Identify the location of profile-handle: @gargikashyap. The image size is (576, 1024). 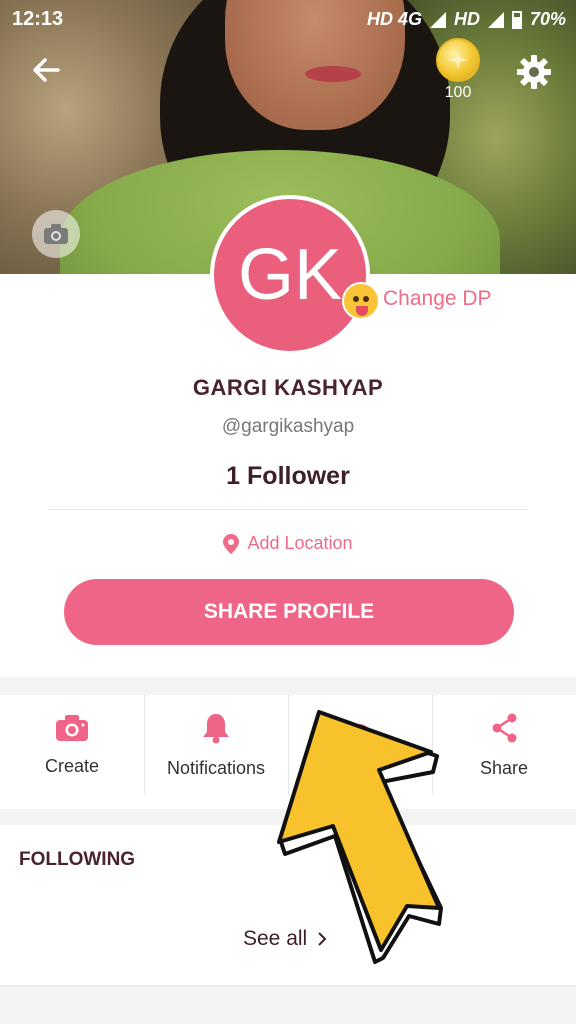
(288, 426).